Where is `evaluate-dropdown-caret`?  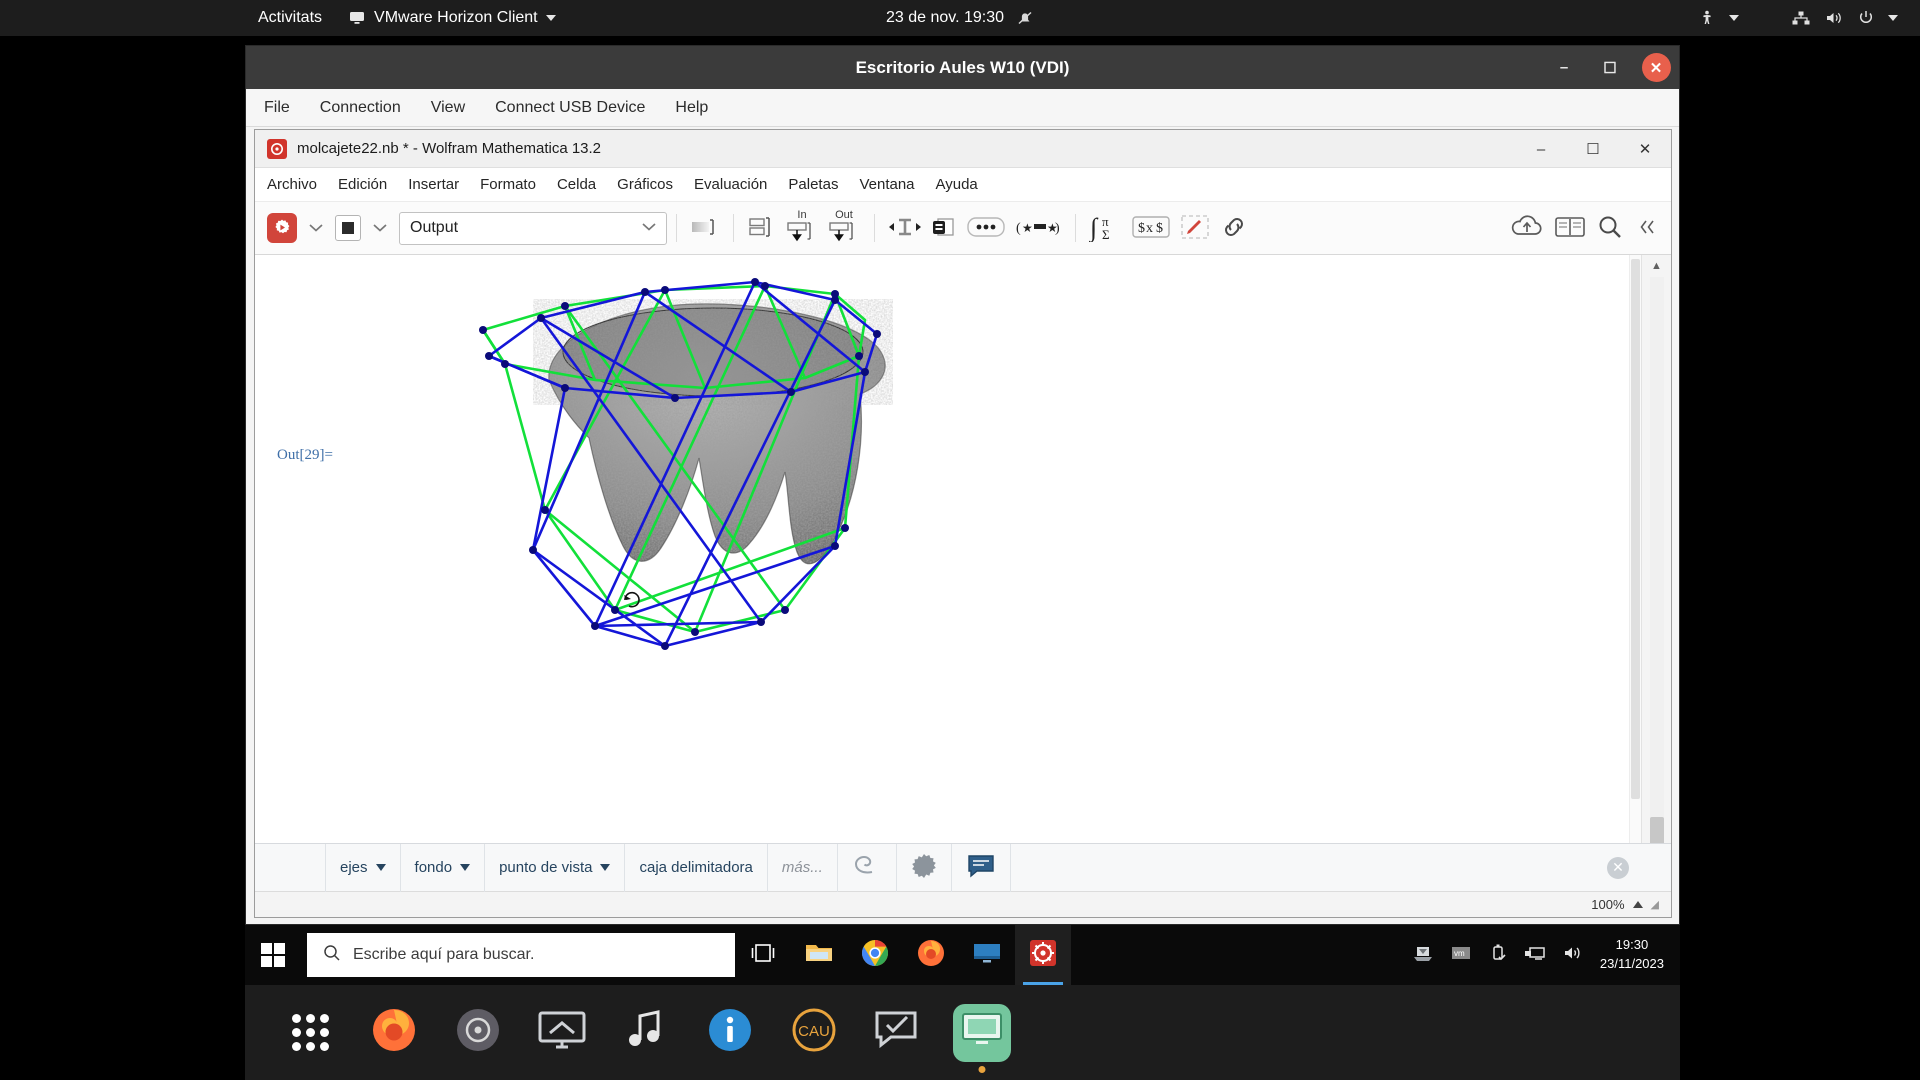
evaluate-dropdown-caret is located at coordinates (316, 228).